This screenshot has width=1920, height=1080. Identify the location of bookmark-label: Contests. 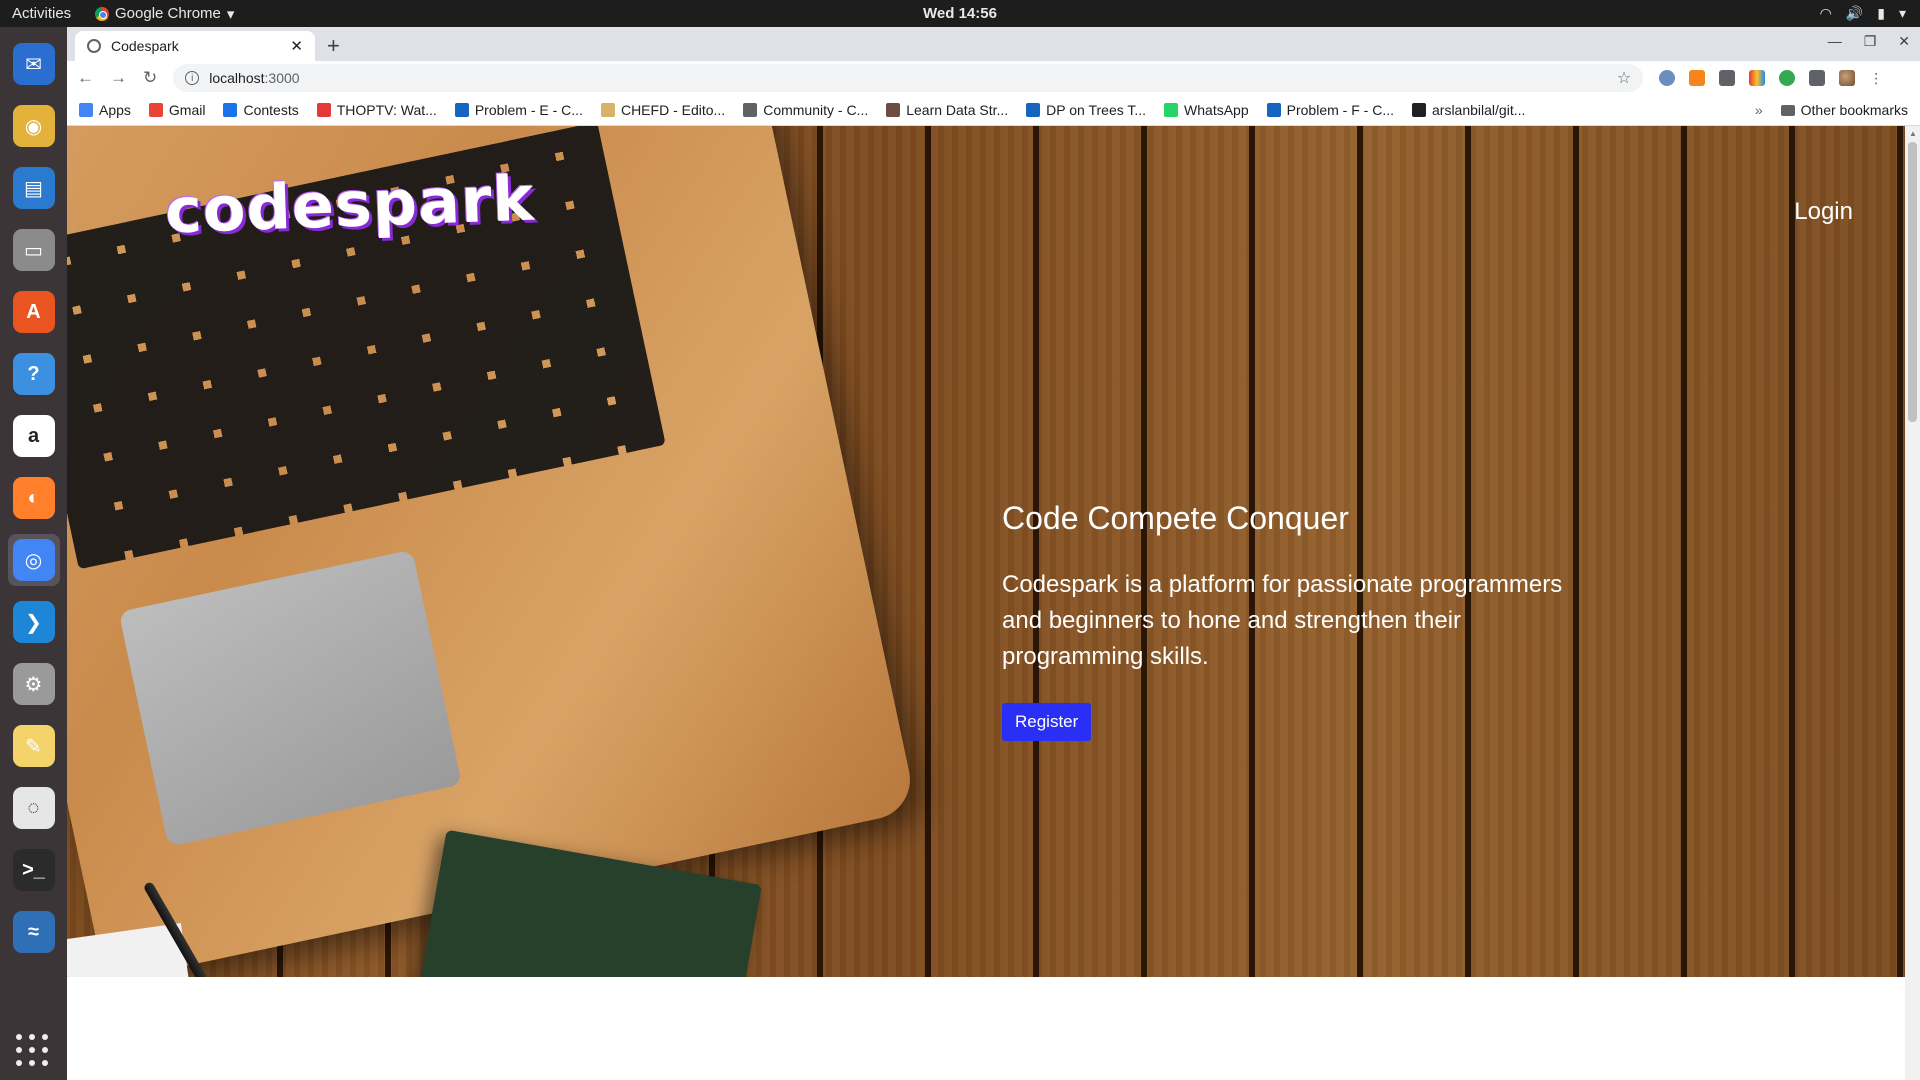
(271, 110).